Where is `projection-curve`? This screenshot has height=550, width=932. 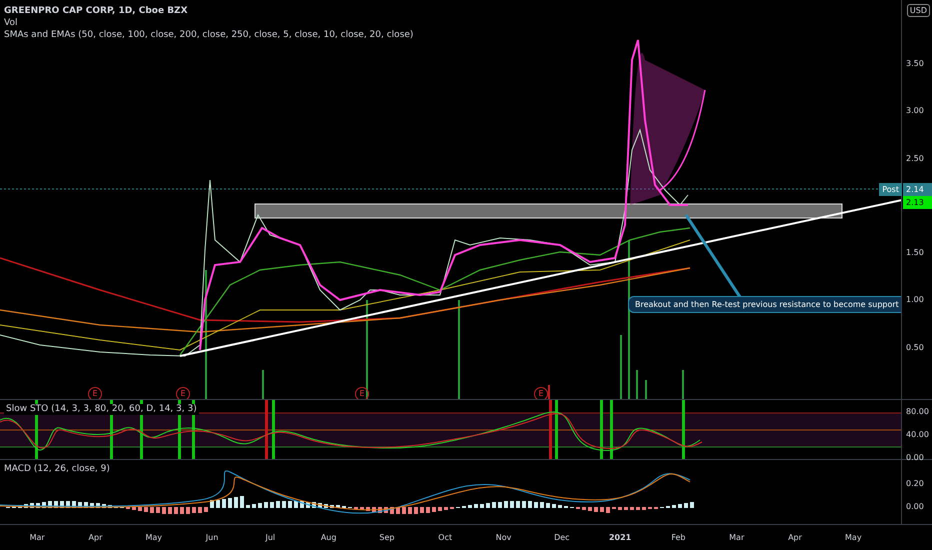 projection-curve is located at coordinates (683, 140).